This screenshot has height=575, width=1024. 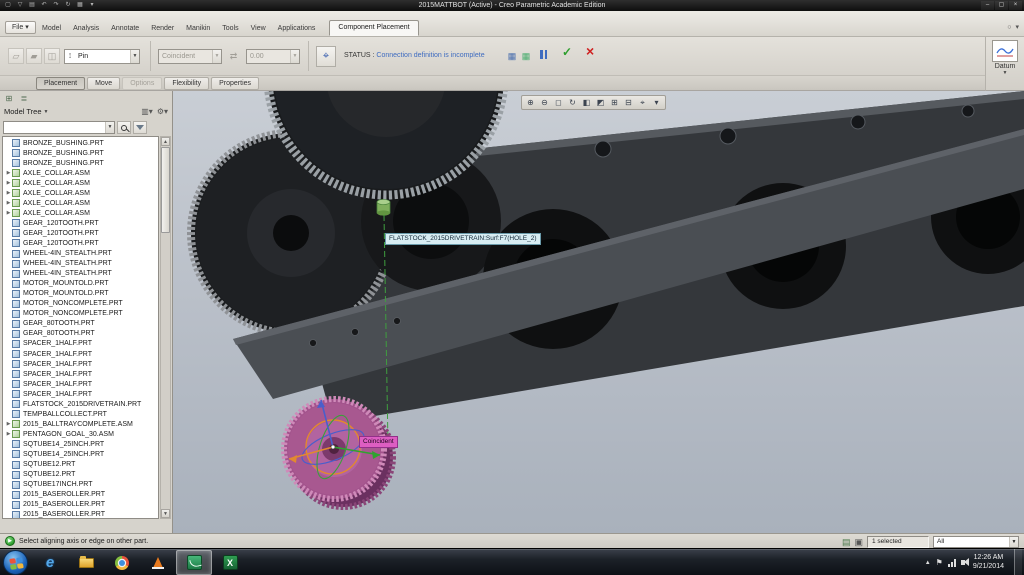 I want to click on ribbon-tab: Render, so click(x=162, y=28).